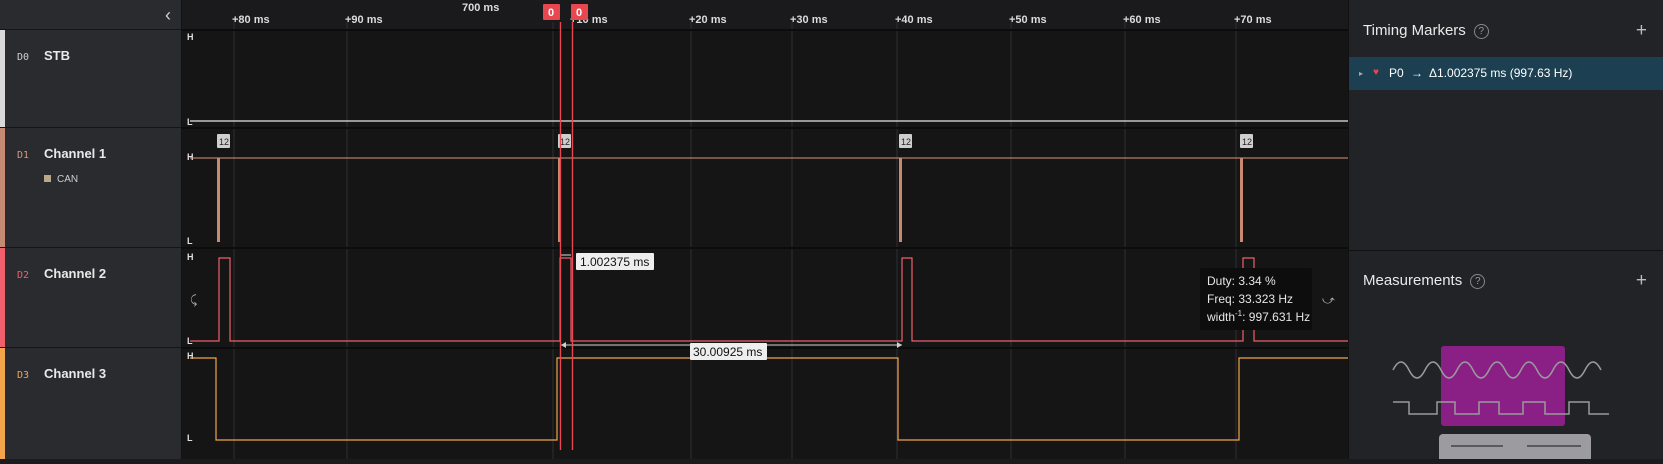 The image size is (1663, 464). I want to click on tick-label: +90 ms, so click(364, 20).